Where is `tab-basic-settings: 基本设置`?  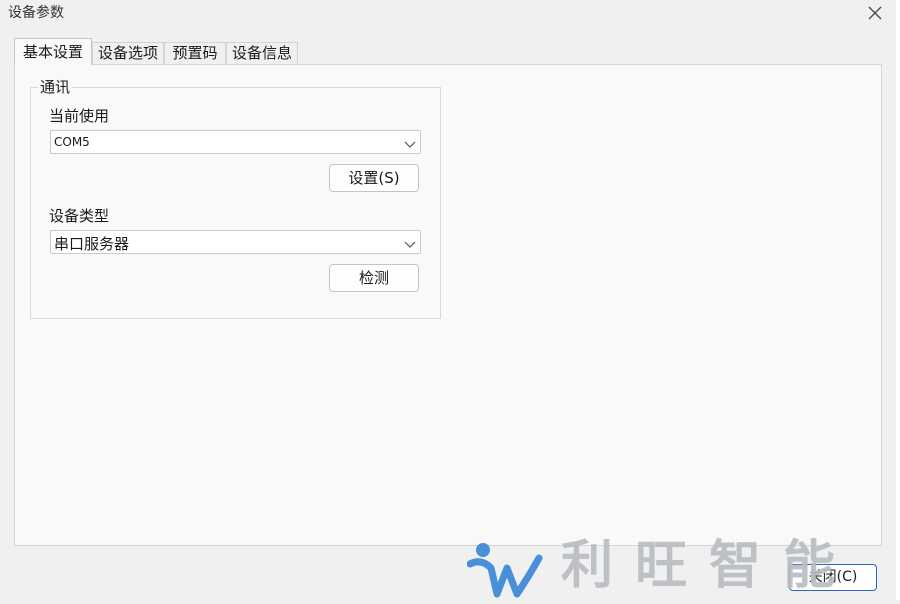 tab-basic-settings: 基本设置 is located at coordinates (53, 51).